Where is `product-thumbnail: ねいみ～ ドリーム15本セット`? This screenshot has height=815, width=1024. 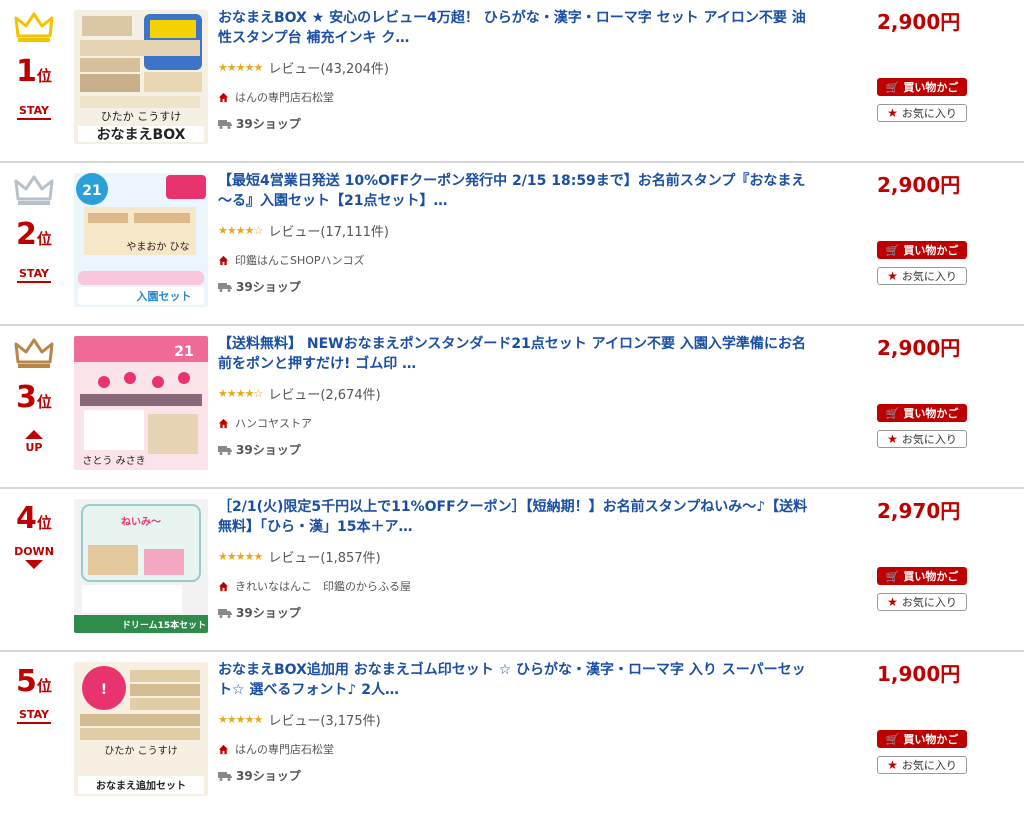 product-thumbnail: ねいみ～ ドリーム15本セット is located at coordinates (141, 566).